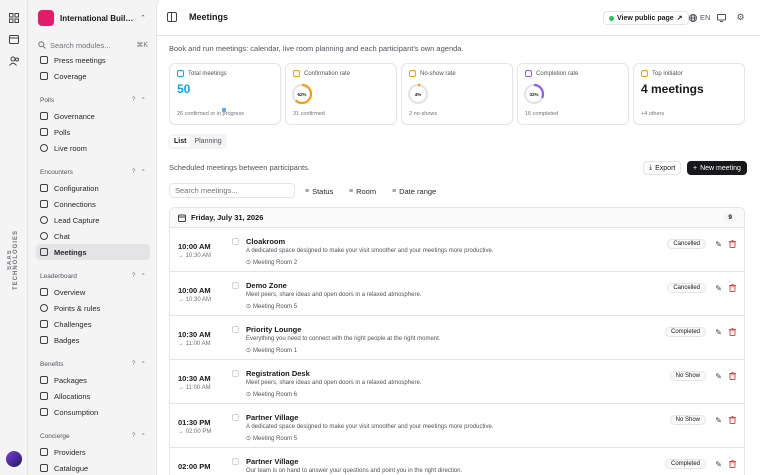  What do you see at coordinates (93, 220) in the screenshot?
I see `sidebar-item-lead-capture: Lead Capture` at bounding box center [93, 220].